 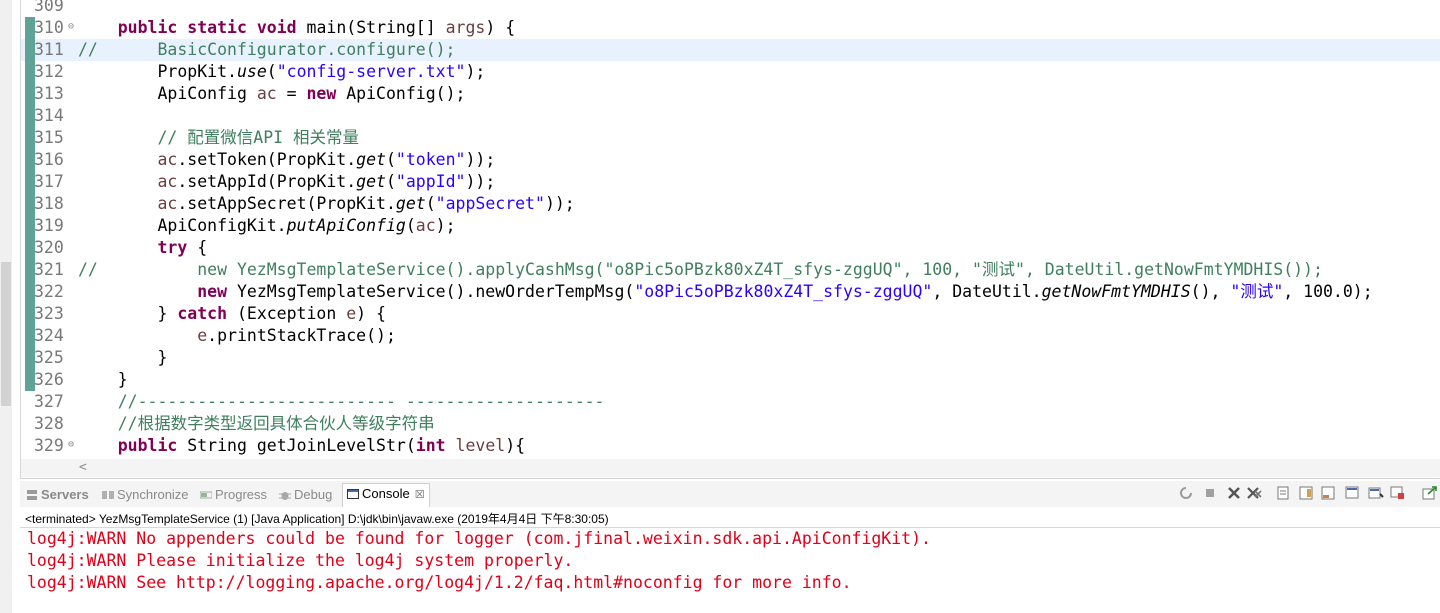 I want to click on tab-label: Synchronize, so click(x=153, y=494).